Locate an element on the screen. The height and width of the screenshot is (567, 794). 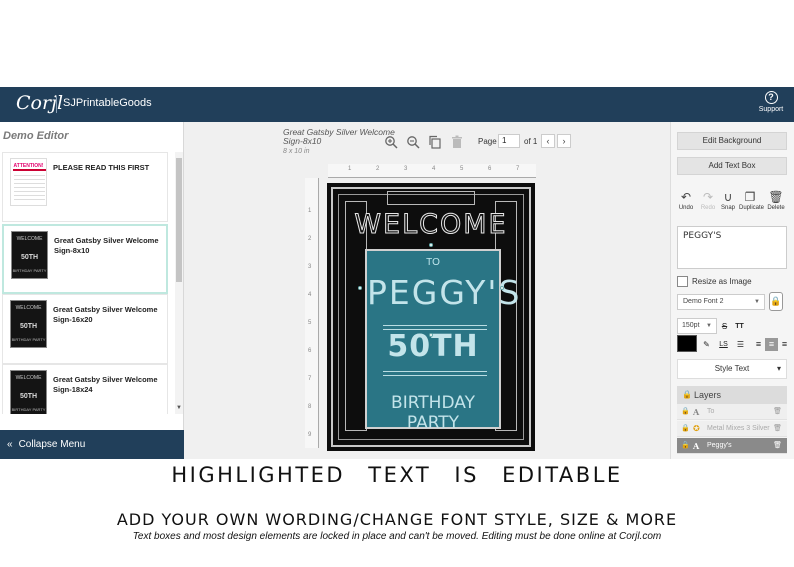
template-name: PLEASE READ THIS FIRST is located at coordinates (101, 167).